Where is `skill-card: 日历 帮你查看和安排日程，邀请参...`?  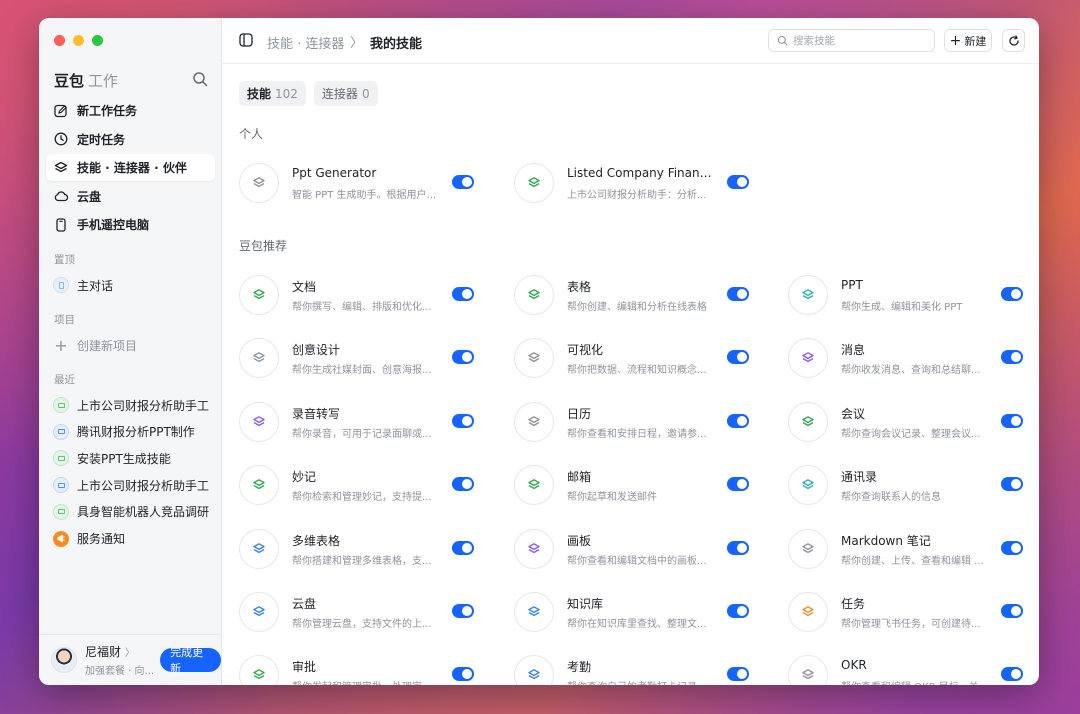
skill-card: 日历 帮你查看和安排日程，邀请参... is located at coordinates (631, 422).